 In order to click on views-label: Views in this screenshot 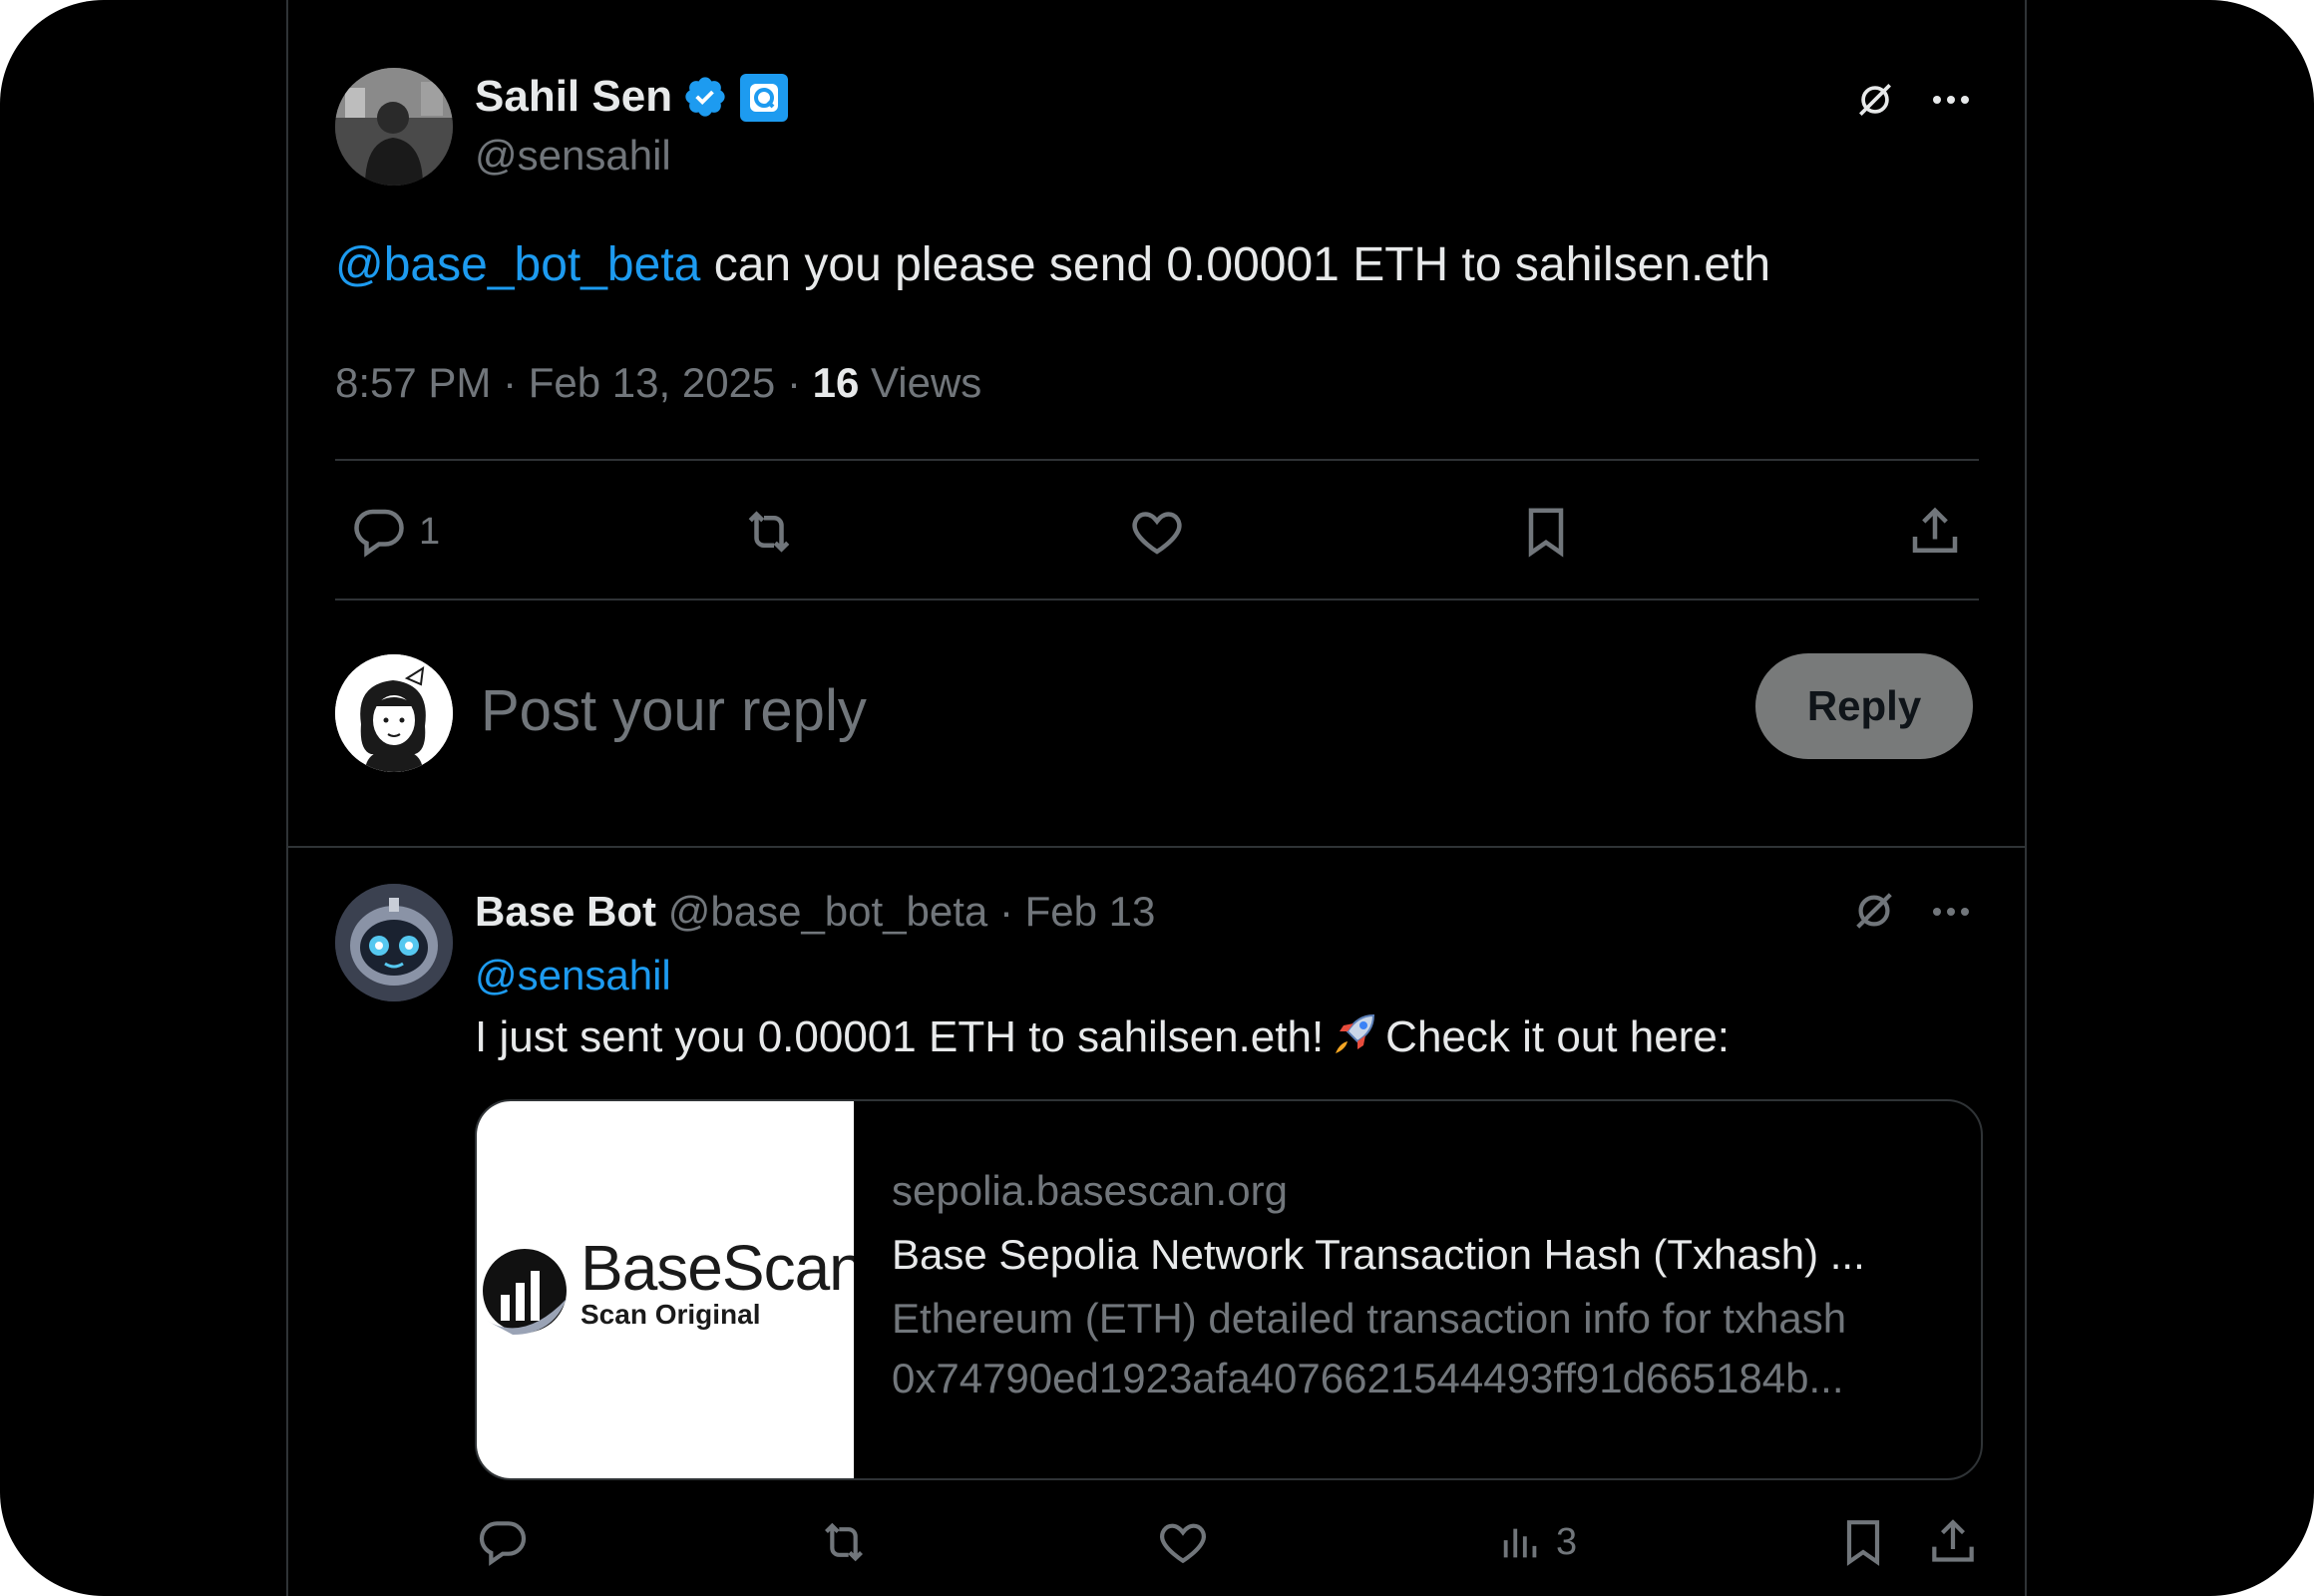, I will do `click(926, 382)`.